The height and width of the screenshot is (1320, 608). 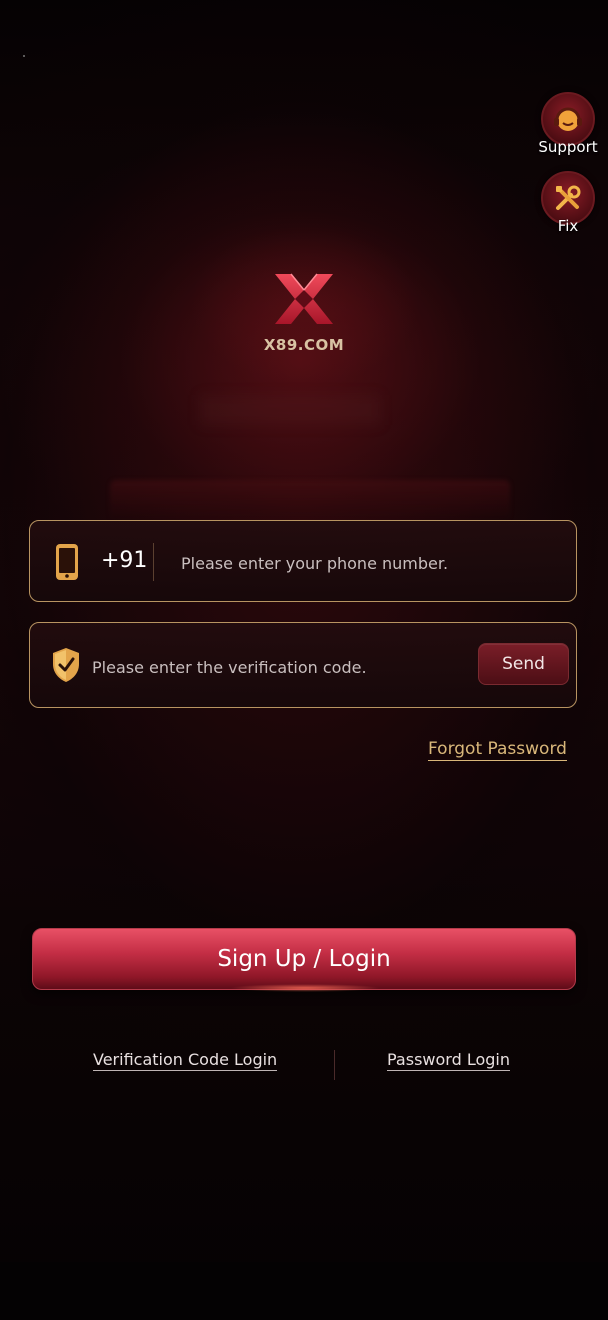 I want to click on tools-icon, so click(x=568, y=197).